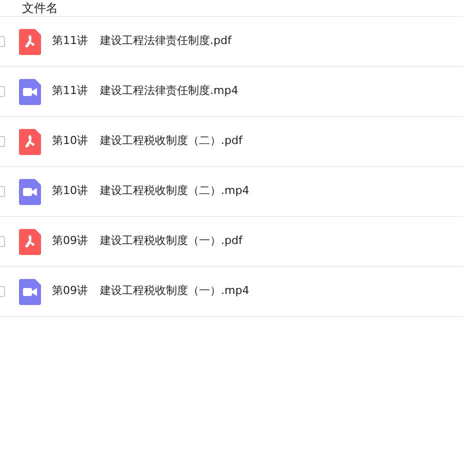  Describe the element at coordinates (166, 41) in the screenshot. I see `file-name: 建设工程法律责任制度.pdf` at that location.